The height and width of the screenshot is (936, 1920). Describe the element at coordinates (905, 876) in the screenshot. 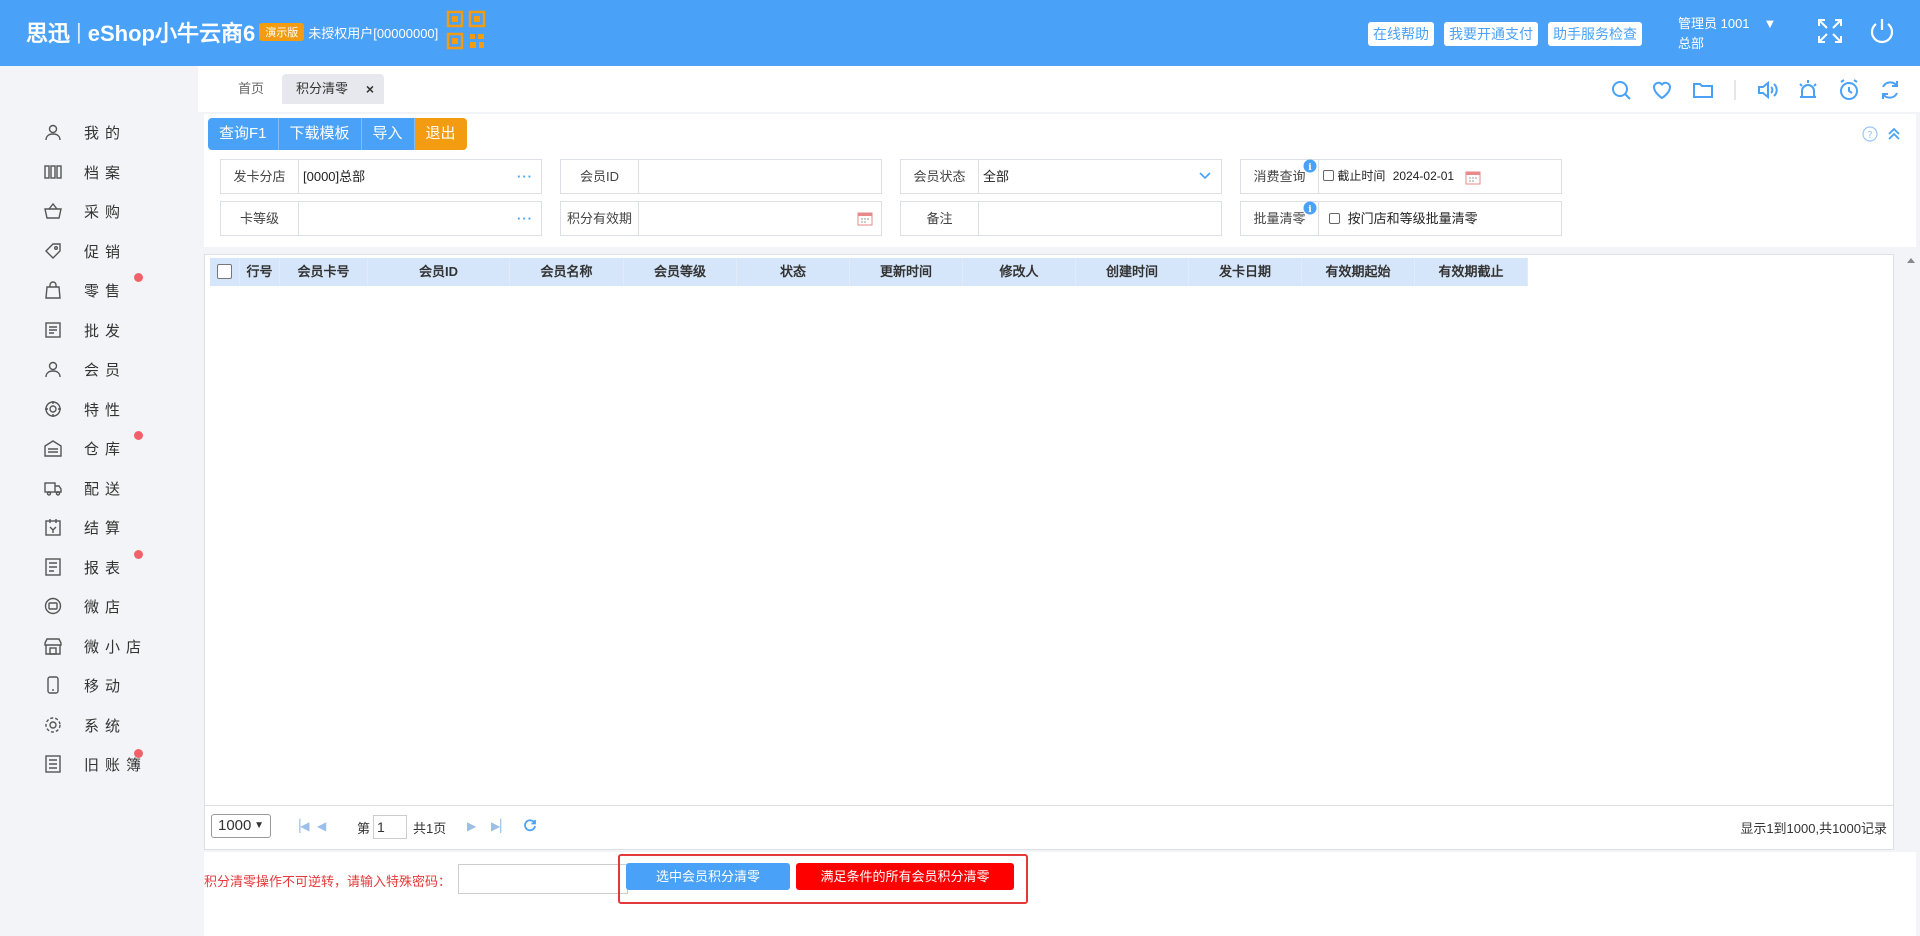

I see `clear-all-button: 满足条件的所有会员积分清零` at that location.